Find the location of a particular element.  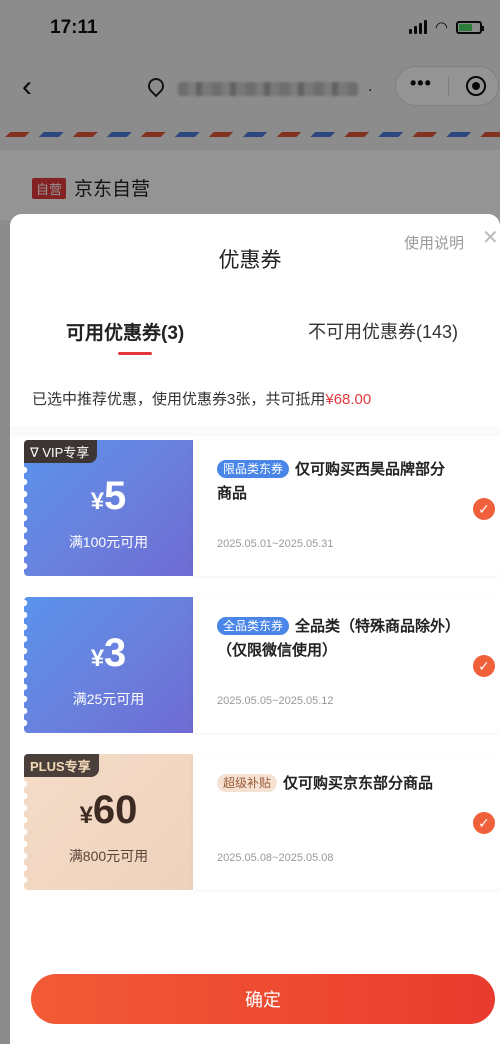

selection-summary: 已选中推荐优惠，使用优惠券3张，共可抵用¥68.00 is located at coordinates (201, 398).